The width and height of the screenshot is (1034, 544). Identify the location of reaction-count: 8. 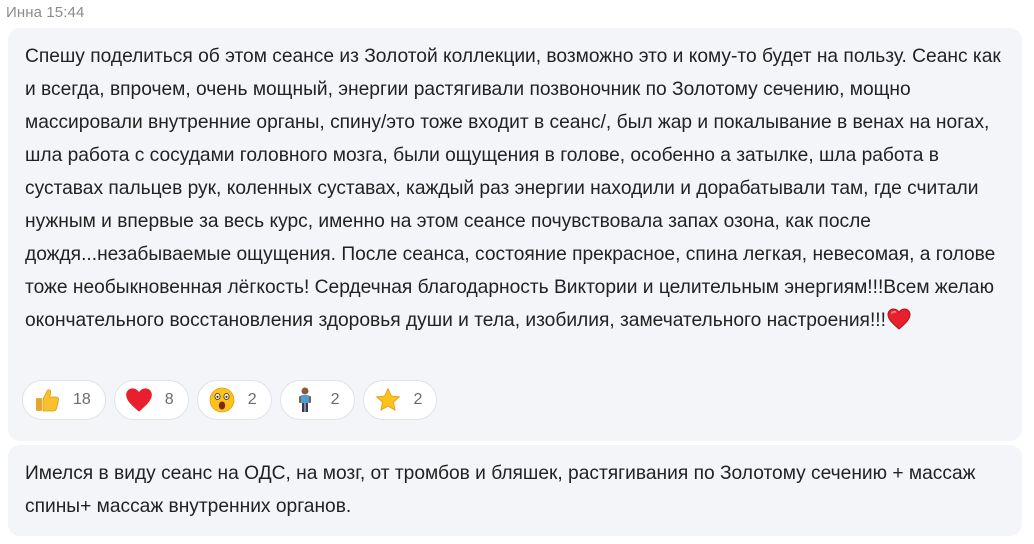
(169, 399).